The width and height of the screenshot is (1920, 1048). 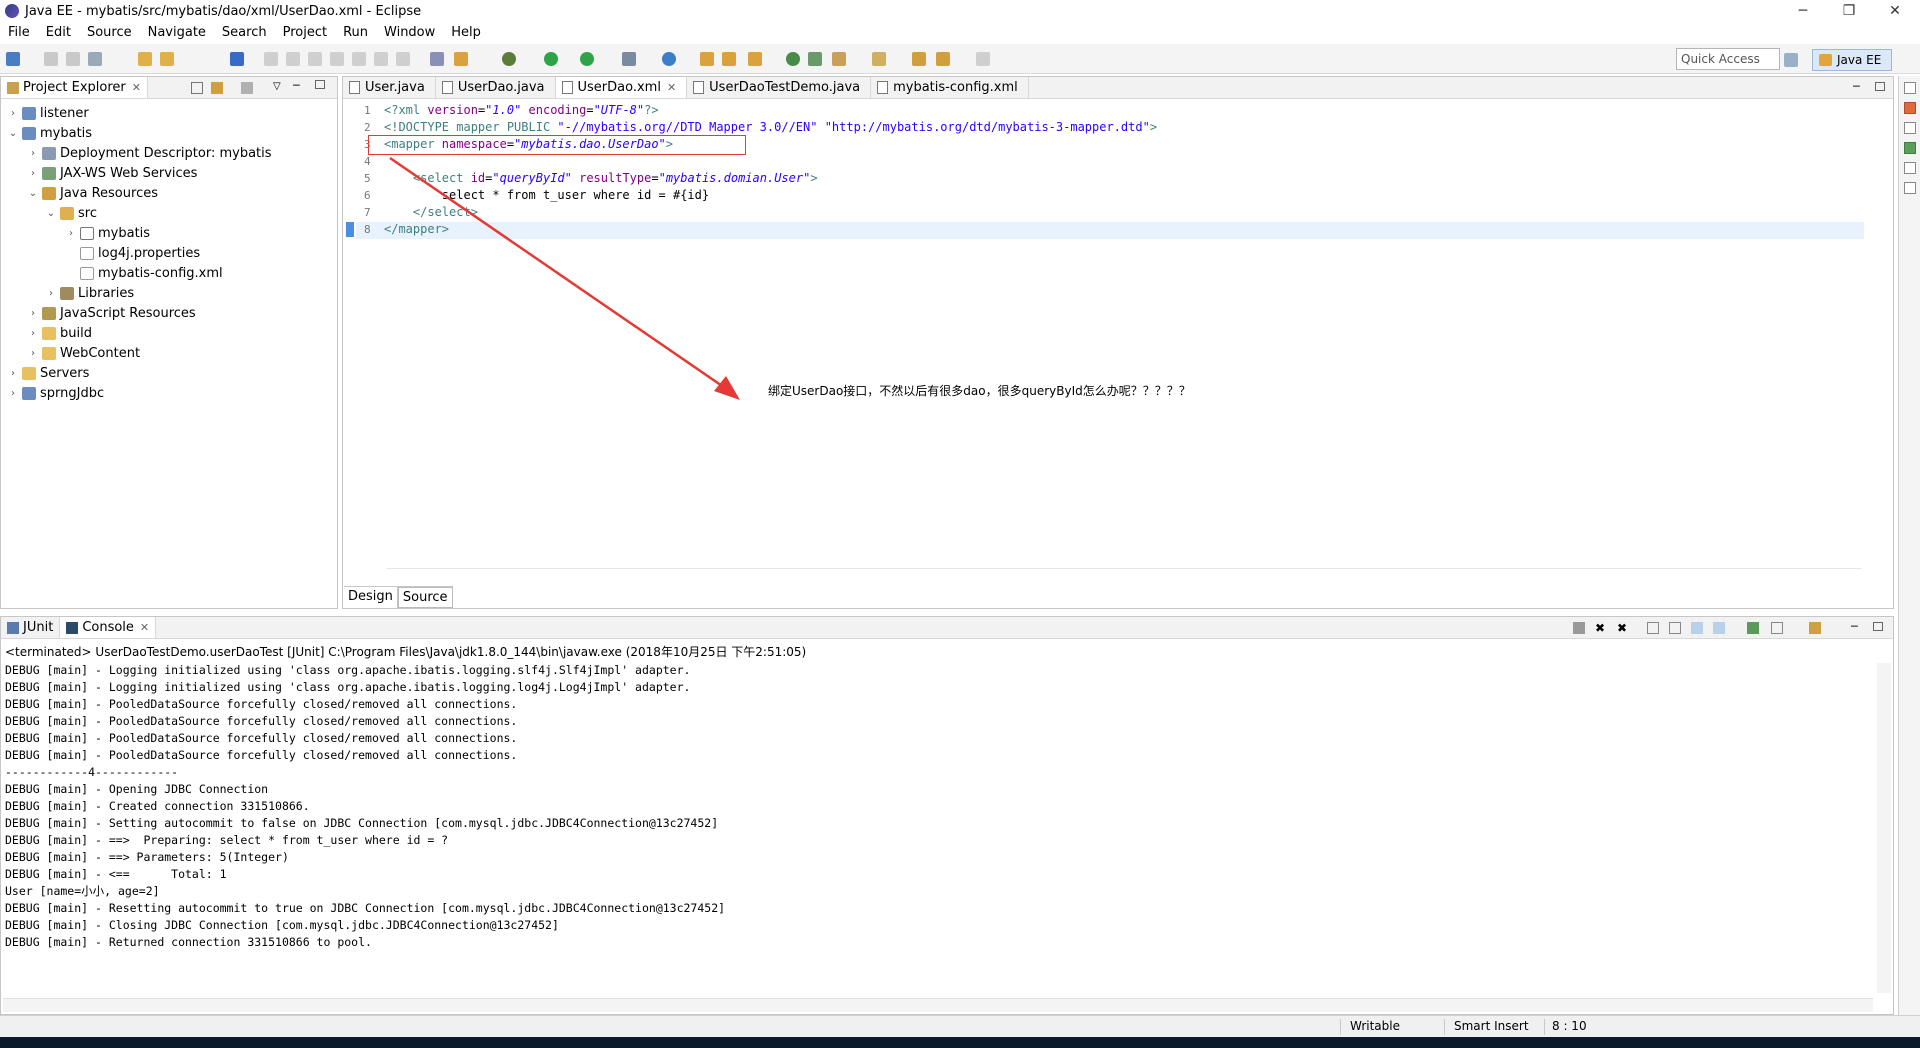 I want to click on menu-search: Search, so click(x=244, y=32).